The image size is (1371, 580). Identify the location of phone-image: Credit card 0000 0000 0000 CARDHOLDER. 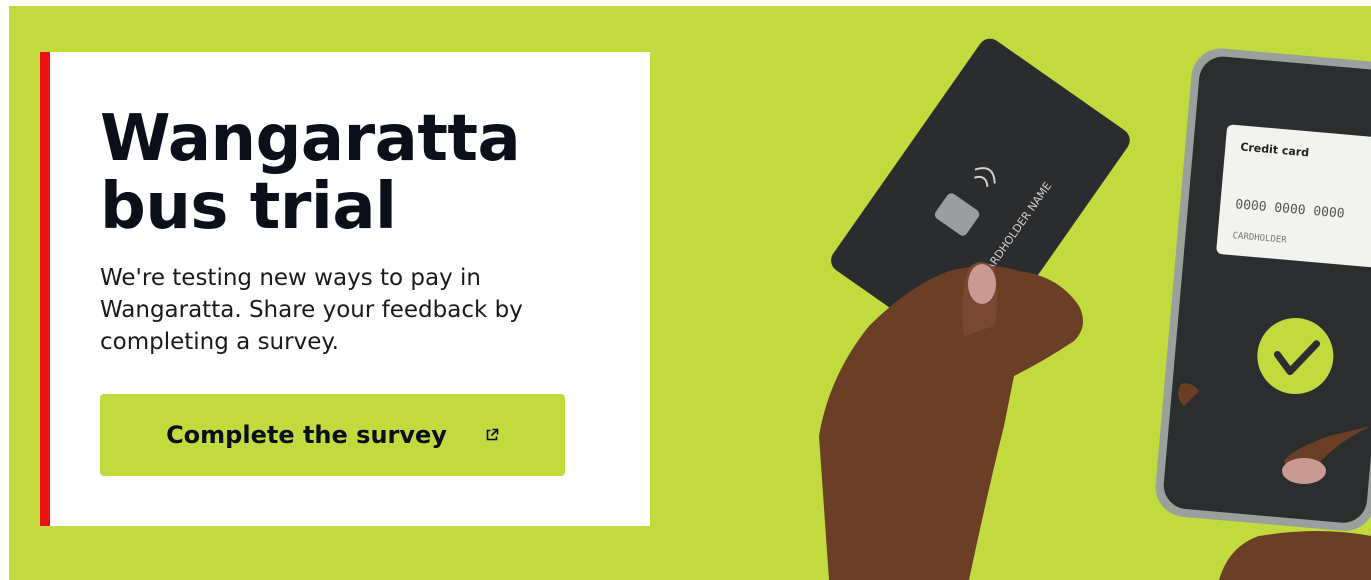
(1263, 289).